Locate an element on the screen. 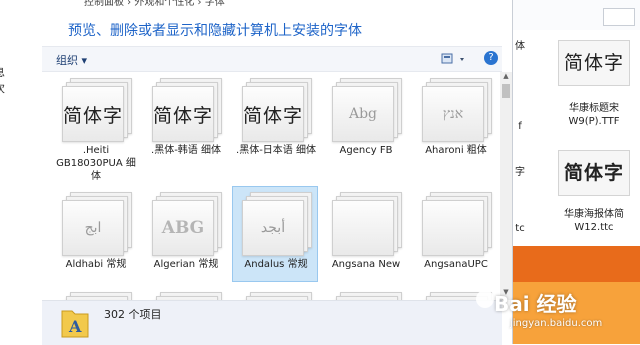 The height and width of the screenshot is (345, 640). partial-label: tc is located at coordinates (520, 228).